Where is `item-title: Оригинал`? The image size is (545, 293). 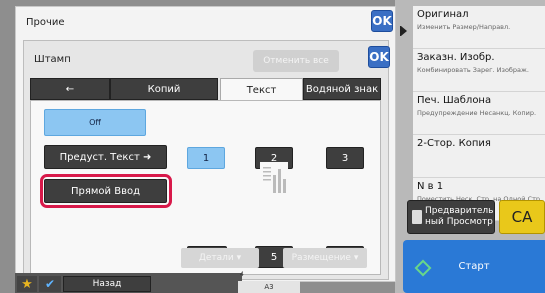
item-title: Оригинал is located at coordinates (443, 14).